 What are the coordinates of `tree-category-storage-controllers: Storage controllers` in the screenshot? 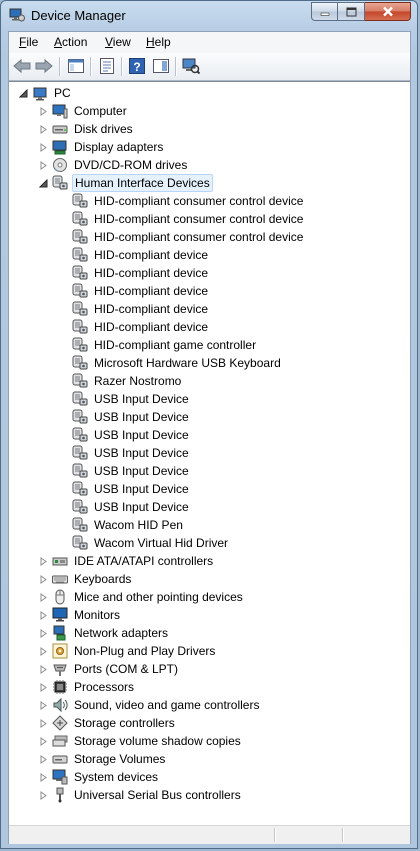 It's located at (108, 723).